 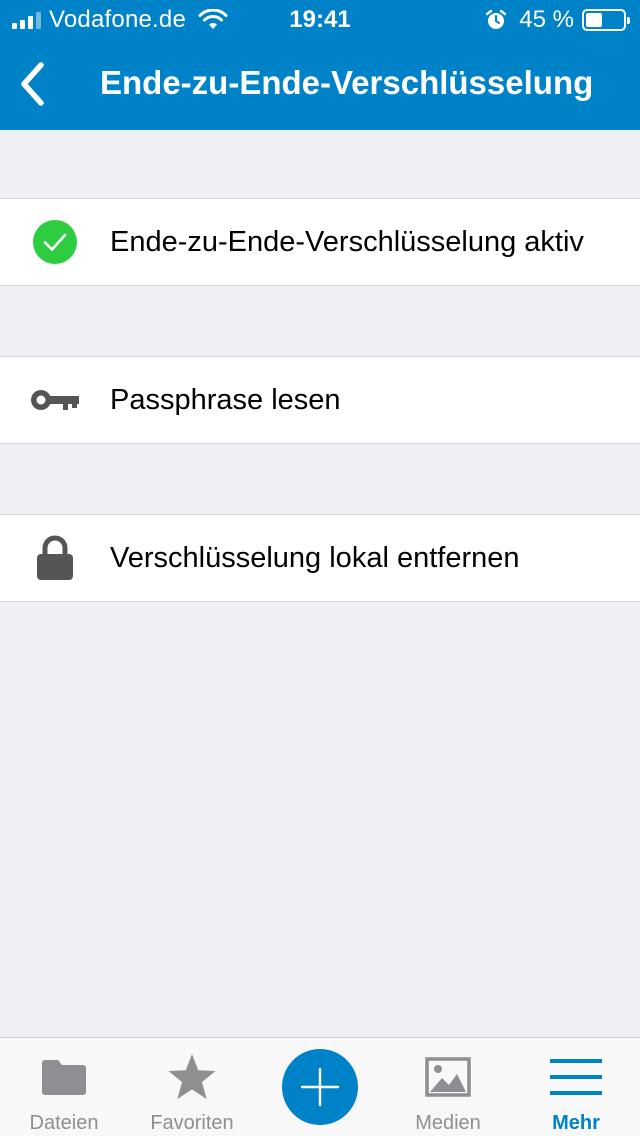 What do you see at coordinates (606, 20) in the screenshot?
I see `battery-icon` at bounding box center [606, 20].